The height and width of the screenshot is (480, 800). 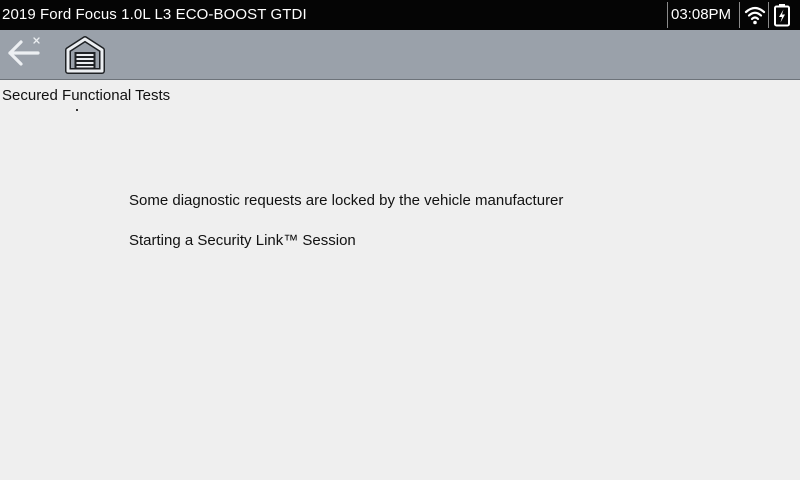 What do you see at coordinates (400, 54) in the screenshot?
I see `toolbar` at bounding box center [400, 54].